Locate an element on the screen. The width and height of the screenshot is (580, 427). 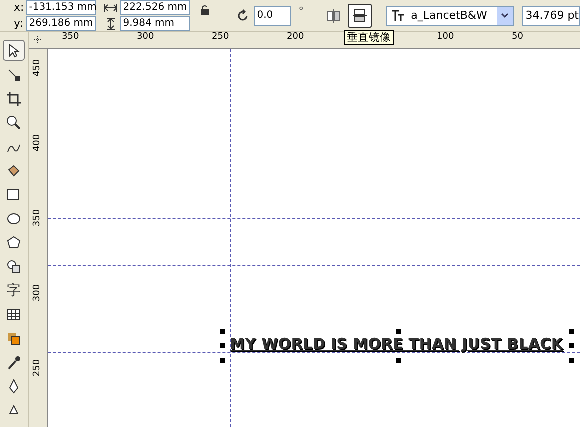
x-label: x: is located at coordinates (19, 7).